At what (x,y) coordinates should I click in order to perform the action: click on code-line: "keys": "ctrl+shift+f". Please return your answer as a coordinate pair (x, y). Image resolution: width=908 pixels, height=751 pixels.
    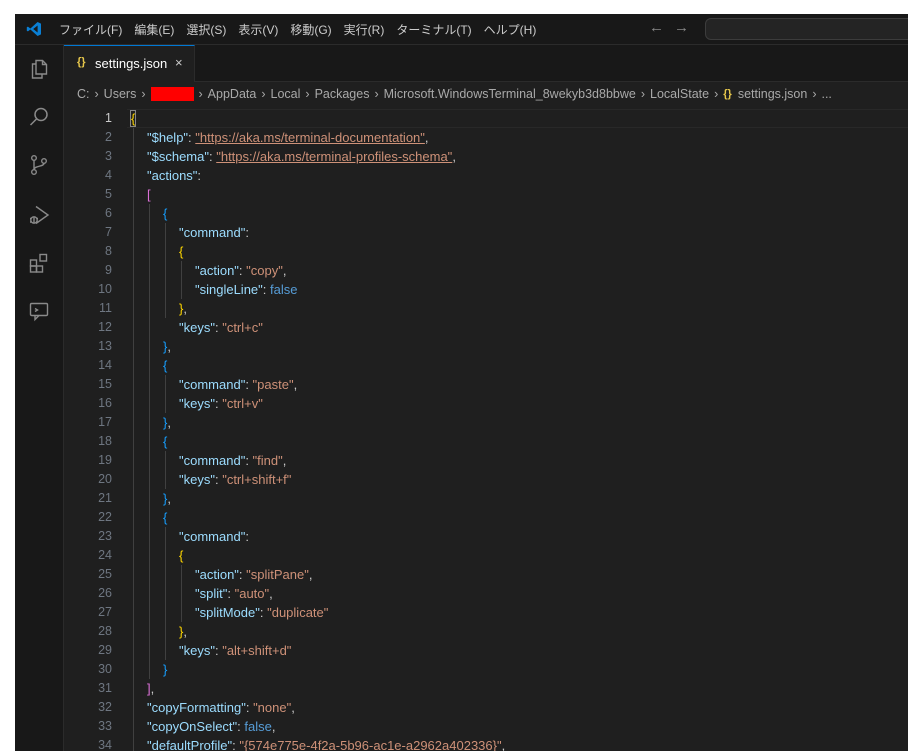
    Looking at the image, I should click on (235, 479).